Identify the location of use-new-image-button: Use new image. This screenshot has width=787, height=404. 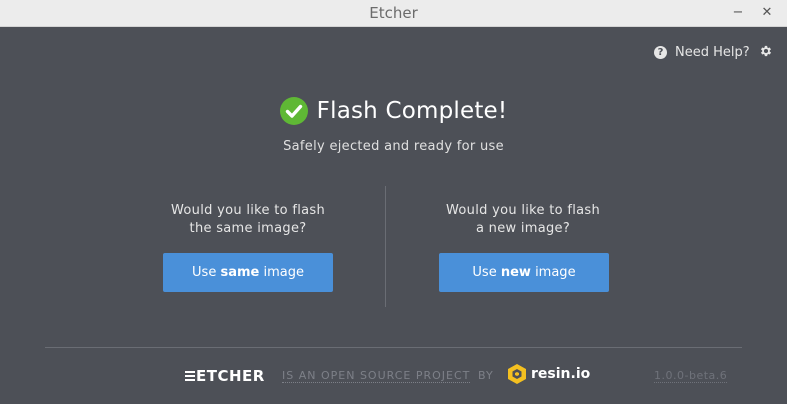
(524, 272).